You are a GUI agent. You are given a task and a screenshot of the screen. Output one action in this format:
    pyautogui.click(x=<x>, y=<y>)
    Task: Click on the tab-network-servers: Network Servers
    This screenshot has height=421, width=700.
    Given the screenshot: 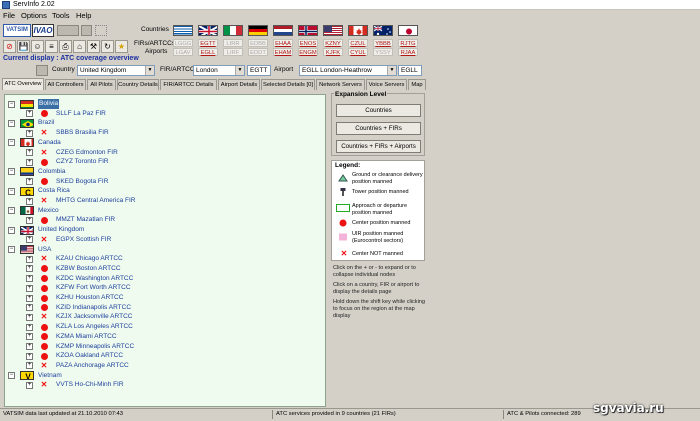 What is the action you would take?
    pyautogui.click(x=340, y=84)
    